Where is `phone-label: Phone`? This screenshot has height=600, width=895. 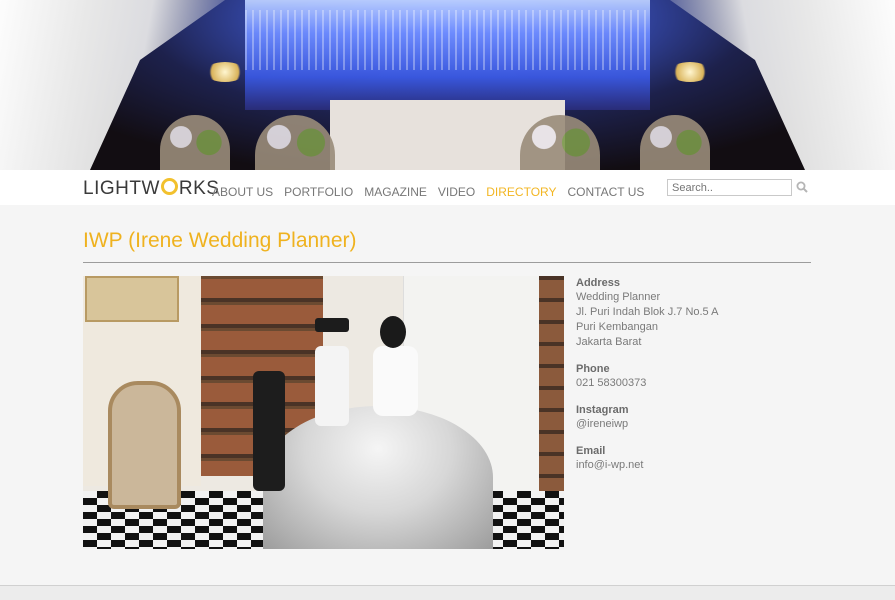 phone-label: Phone is located at coordinates (593, 369).